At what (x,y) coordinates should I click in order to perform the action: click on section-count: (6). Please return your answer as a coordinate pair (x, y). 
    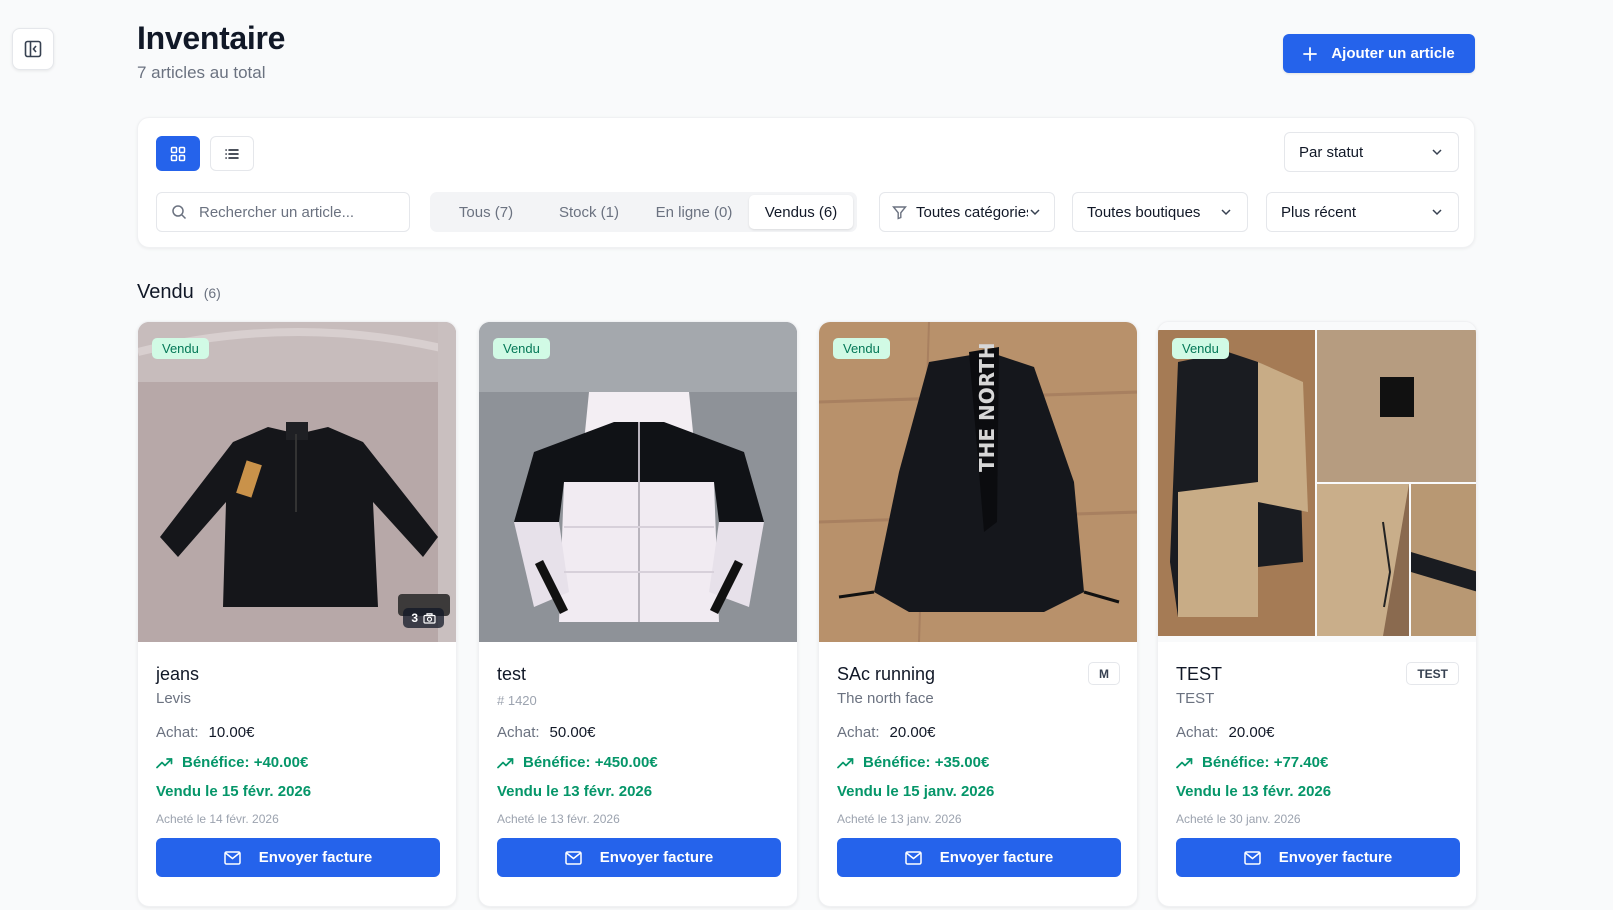
    Looking at the image, I should click on (212, 293).